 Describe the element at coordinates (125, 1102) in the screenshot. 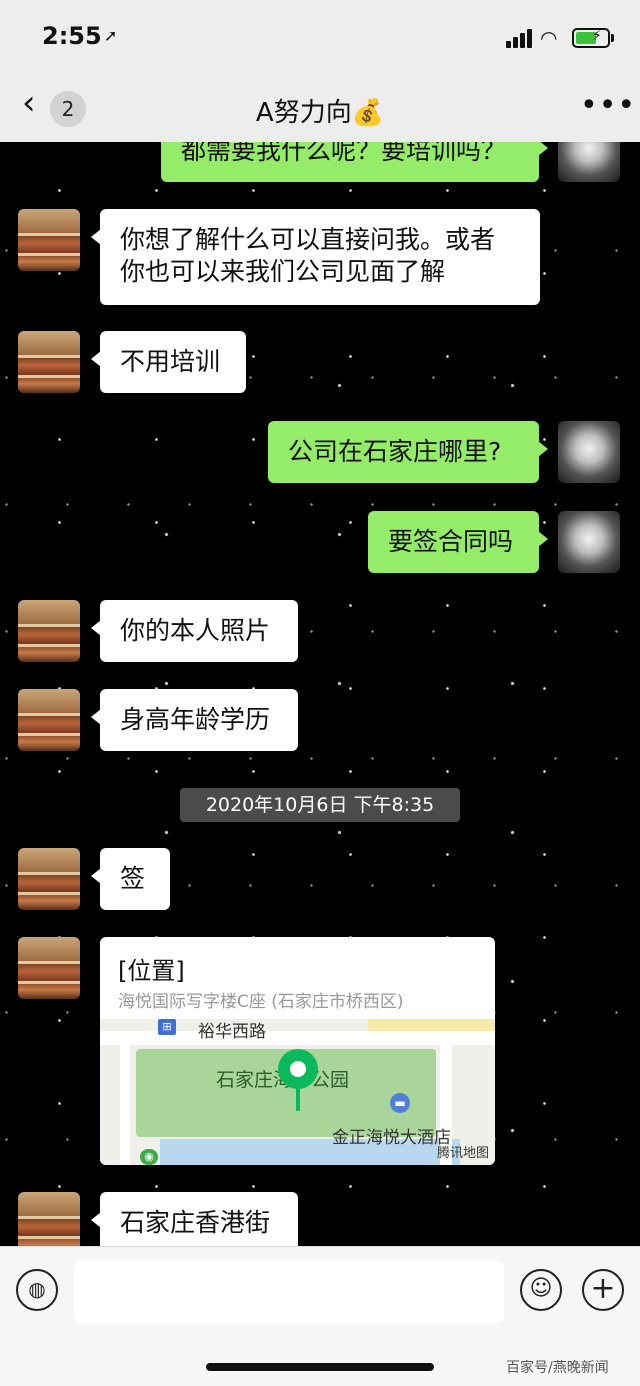

I see `map-road` at that location.